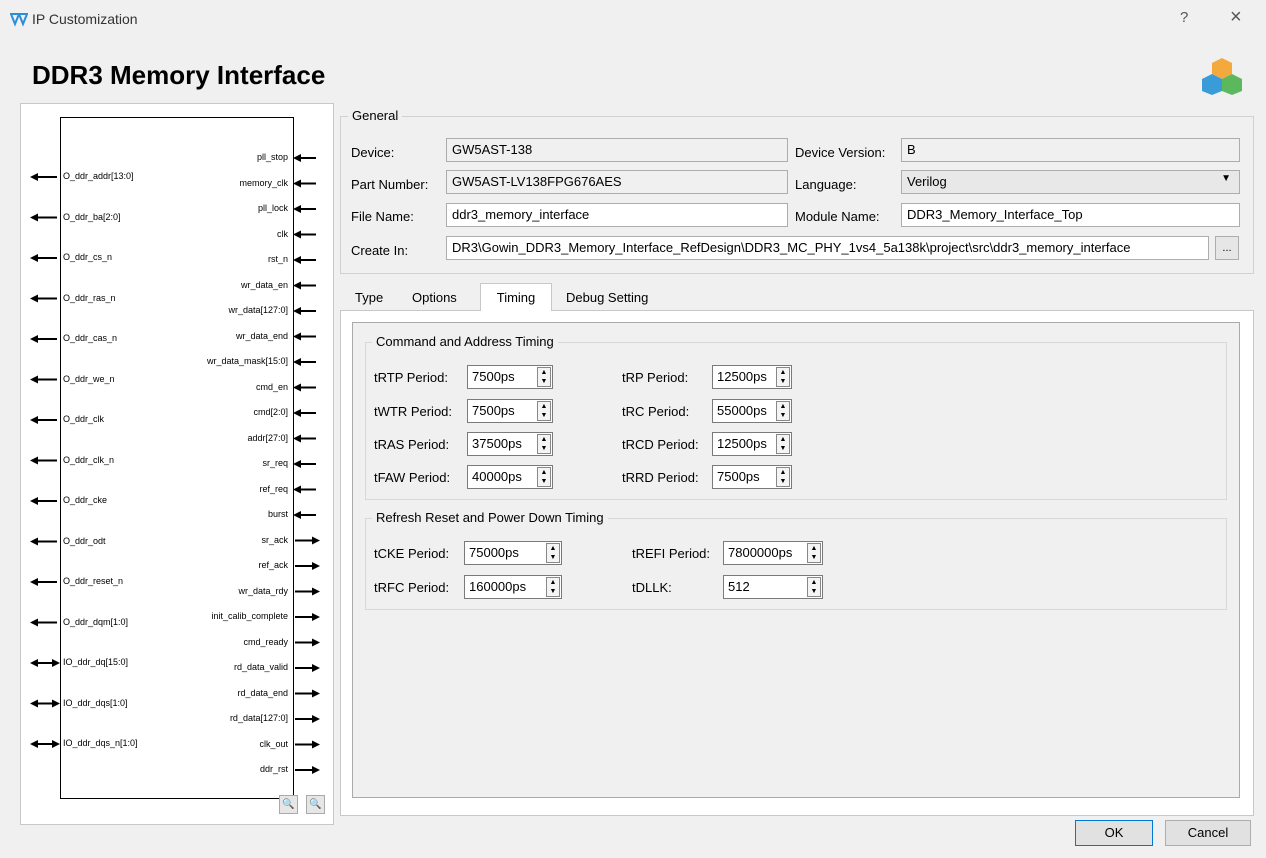 The image size is (1266, 858). What do you see at coordinates (840, 152) in the screenshot?
I see `device-version-label: Device Version:` at bounding box center [840, 152].